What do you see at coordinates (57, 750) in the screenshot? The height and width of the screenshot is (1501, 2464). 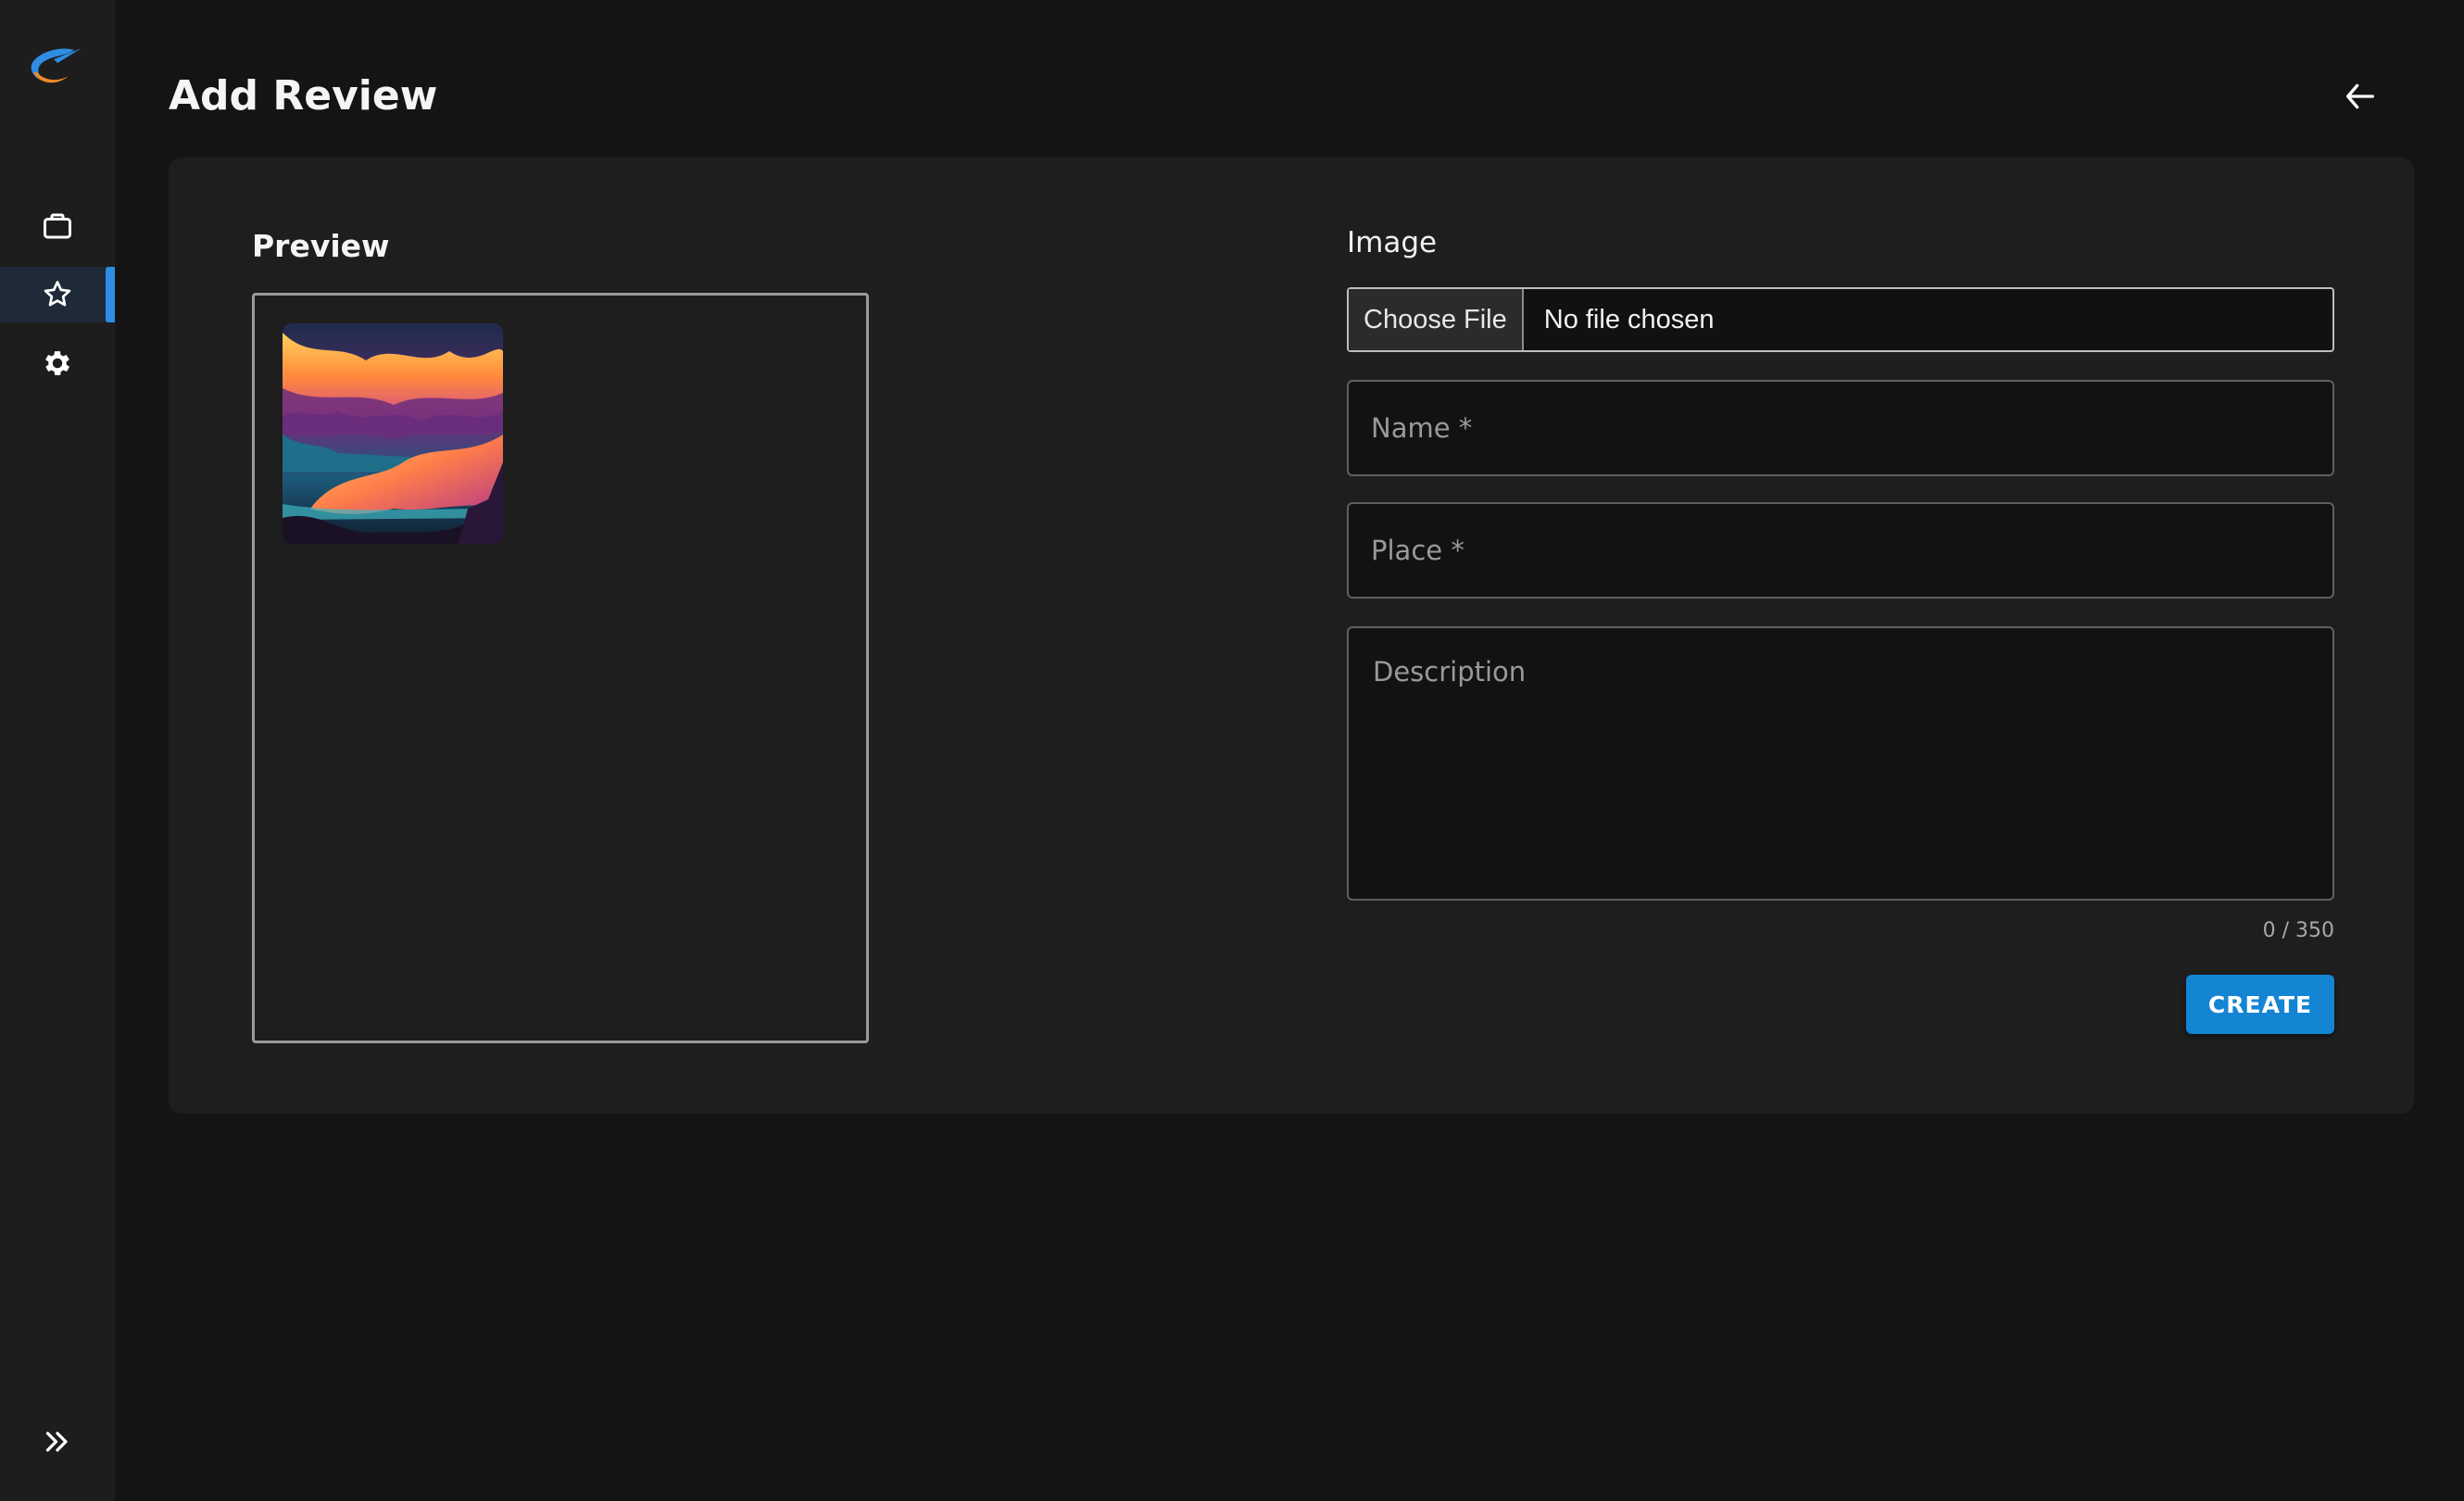 I see `sidebar` at bounding box center [57, 750].